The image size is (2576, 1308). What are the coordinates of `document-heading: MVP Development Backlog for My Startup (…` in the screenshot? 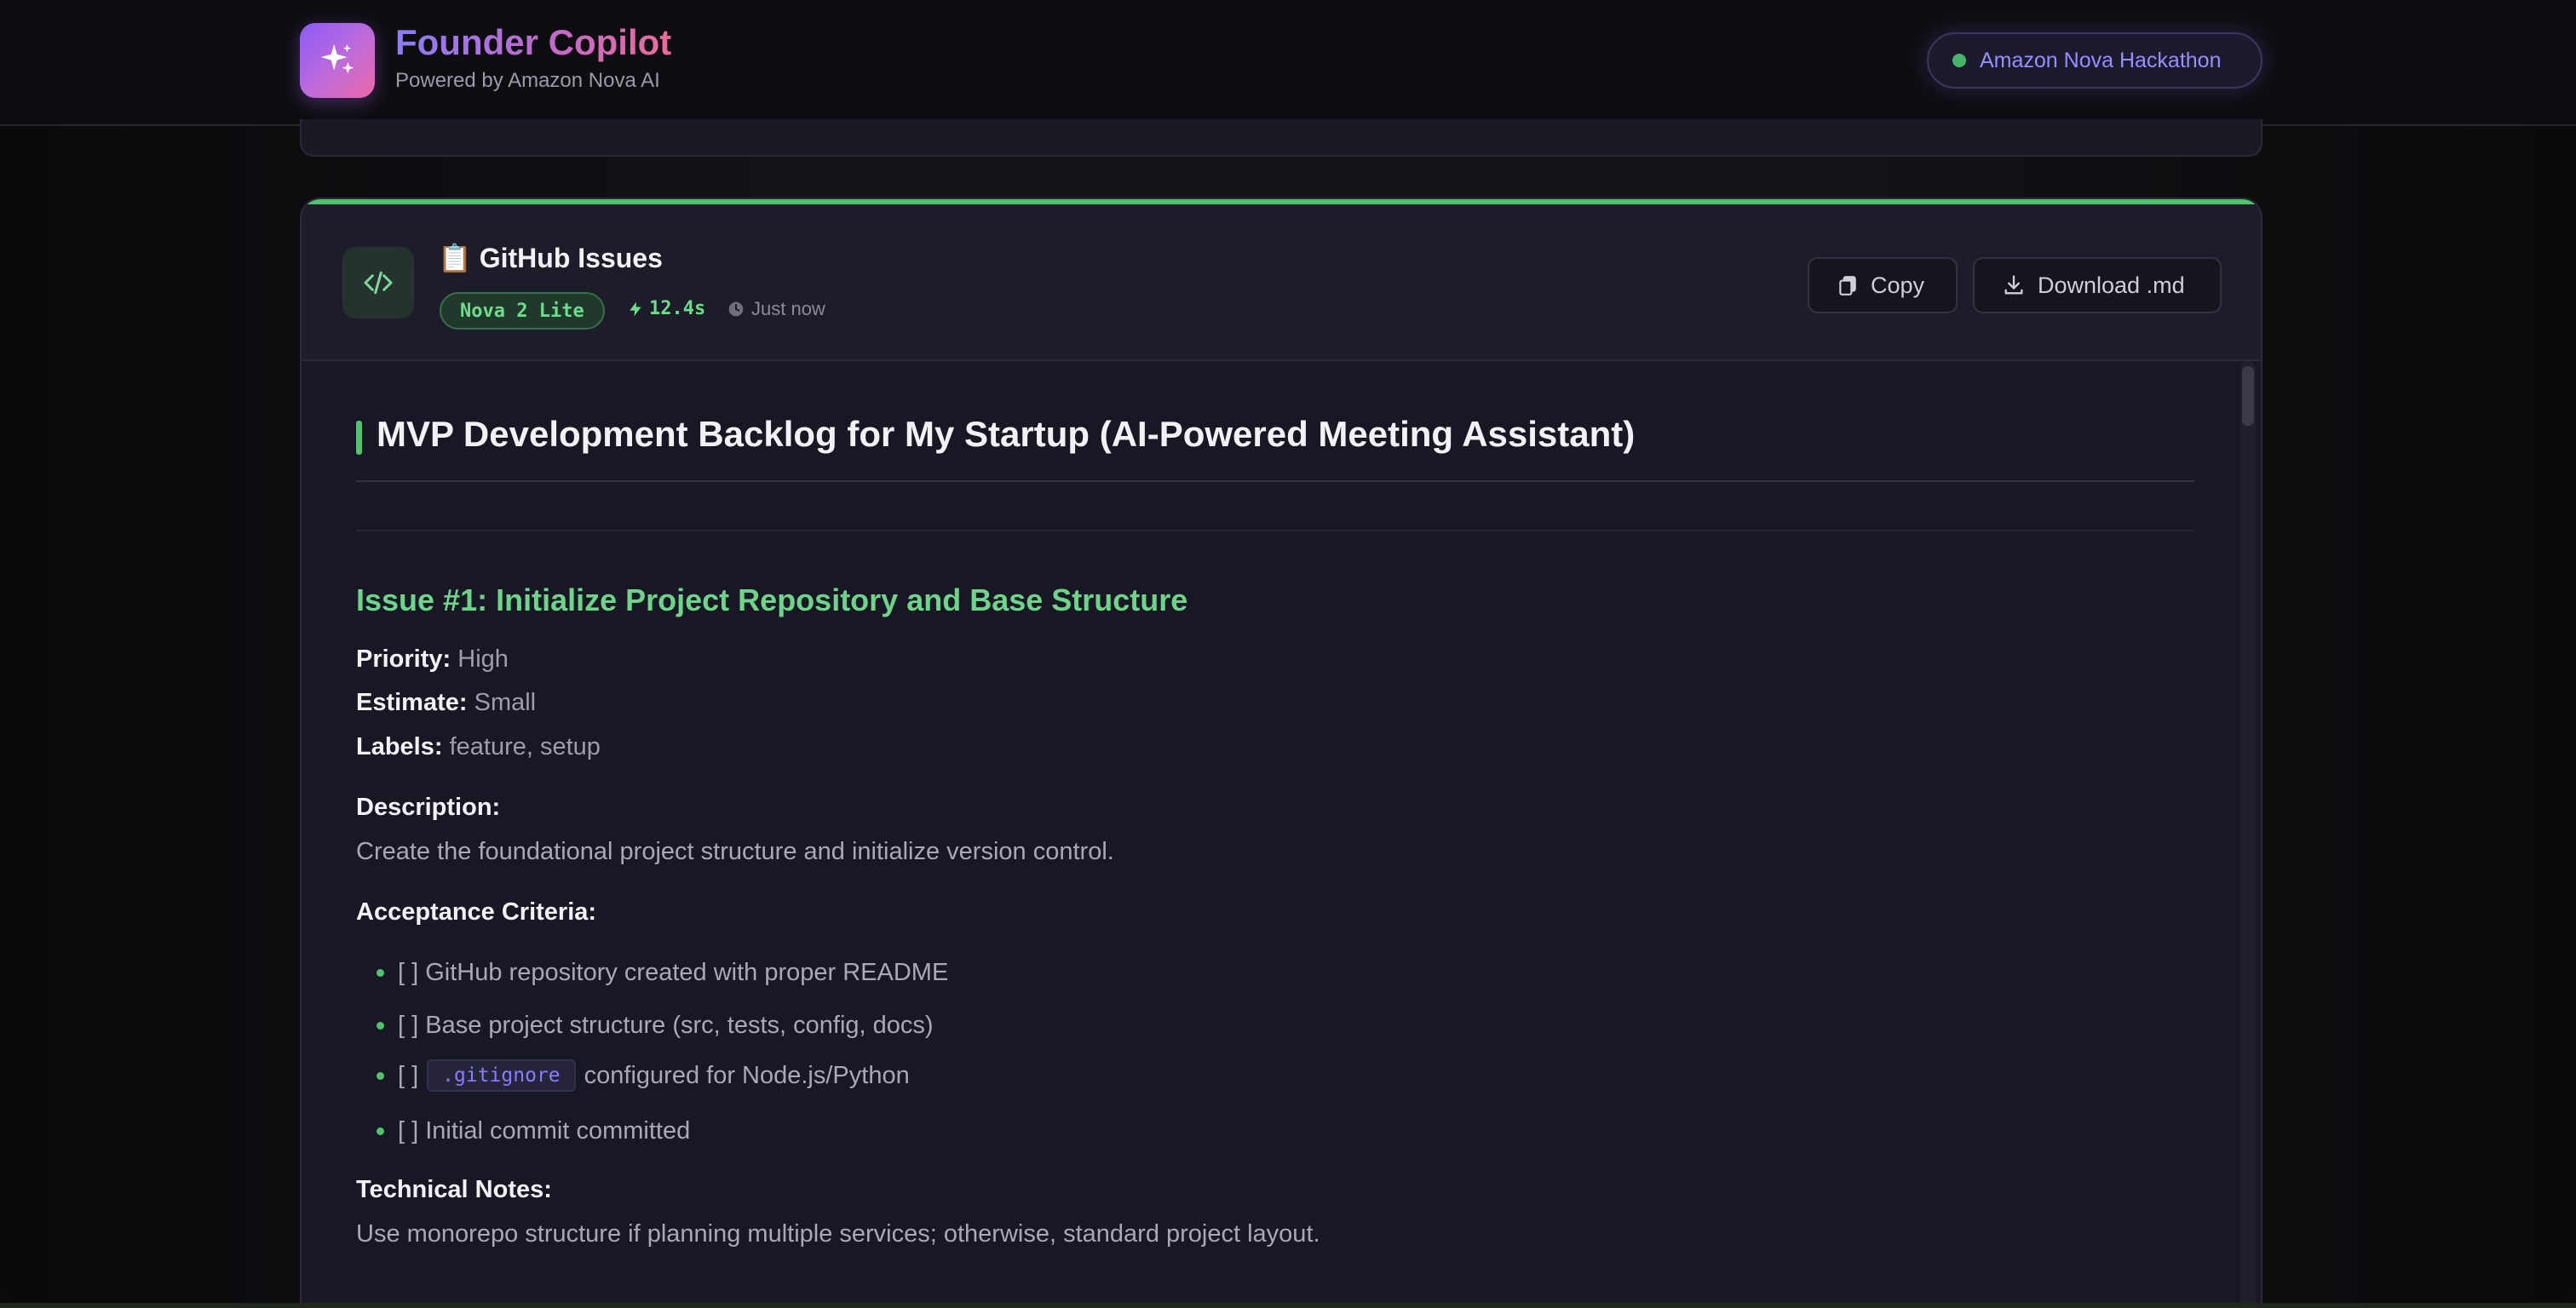 It's located at (1275, 447).